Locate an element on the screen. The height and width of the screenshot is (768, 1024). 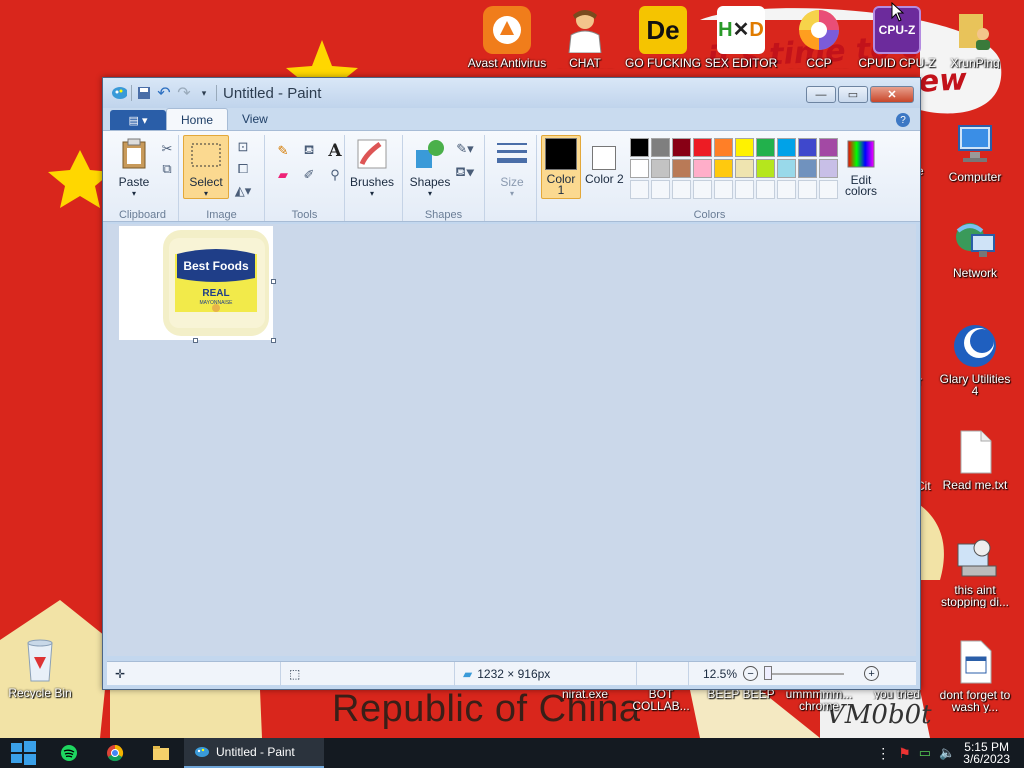
brushes-button: Brushes ▾ is located at coordinates (372, 166).